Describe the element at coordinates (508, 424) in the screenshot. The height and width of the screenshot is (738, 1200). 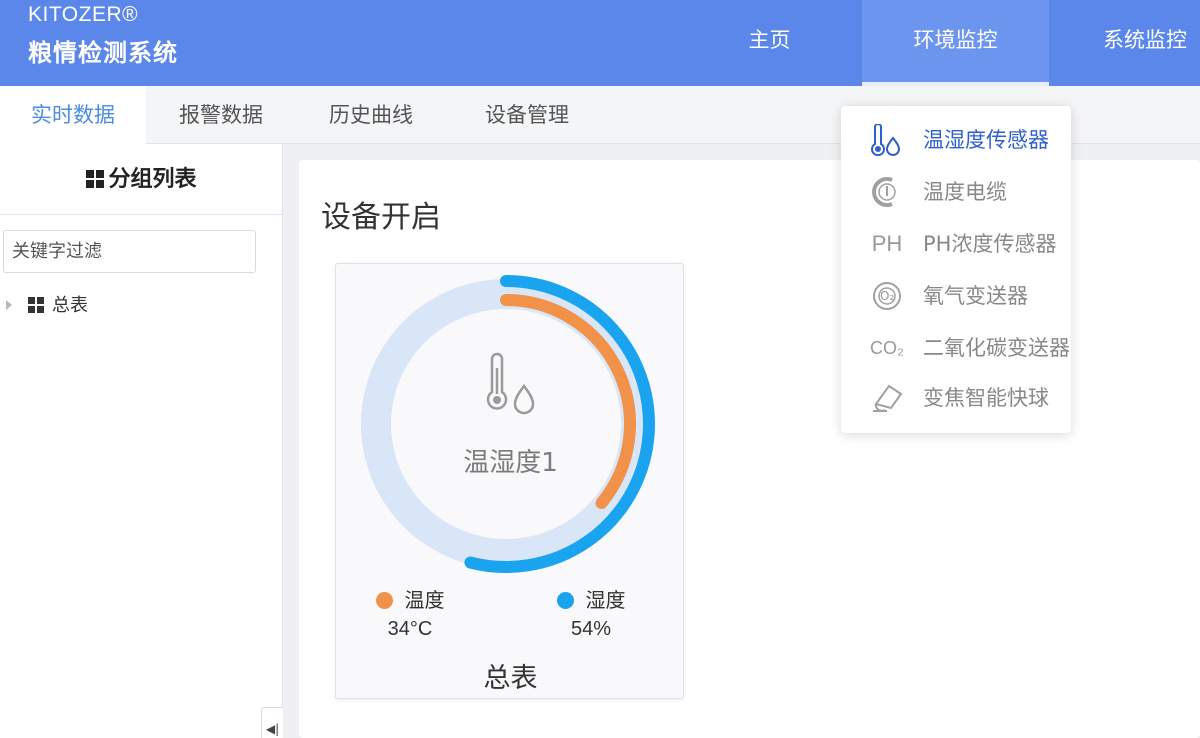
I see `gauge-ring` at that location.